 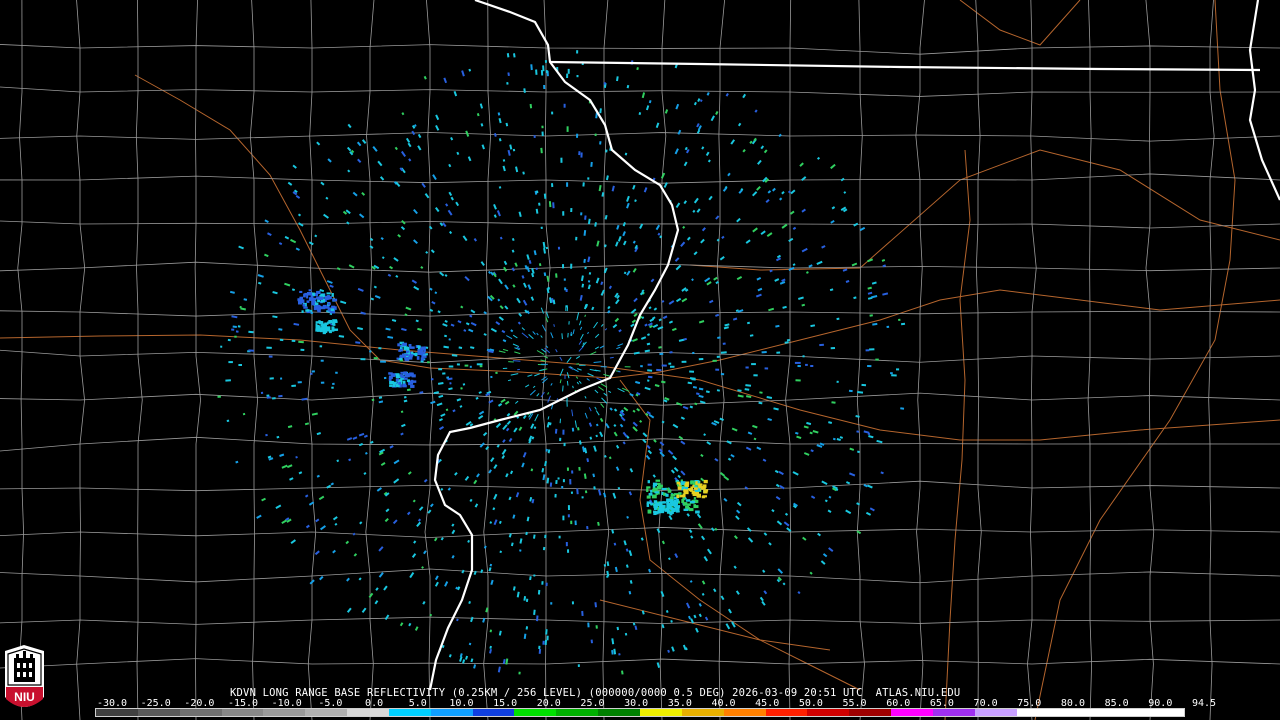 What do you see at coordinates (330, 703) in the screenshot?
I see `scale-label: -5.0` at bounding box center [330, 703].